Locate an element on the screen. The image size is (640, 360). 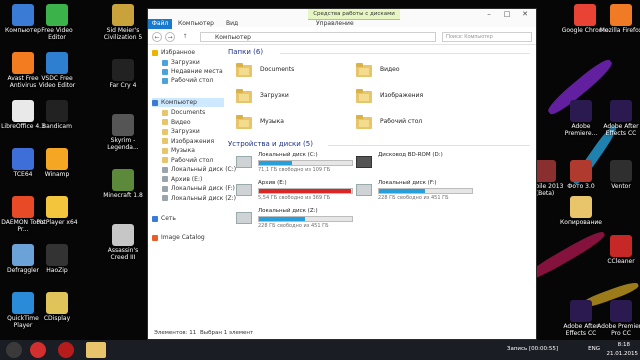
desktop-shortcut-label: PotPlayer x64 is located at coordinates (57, 222).